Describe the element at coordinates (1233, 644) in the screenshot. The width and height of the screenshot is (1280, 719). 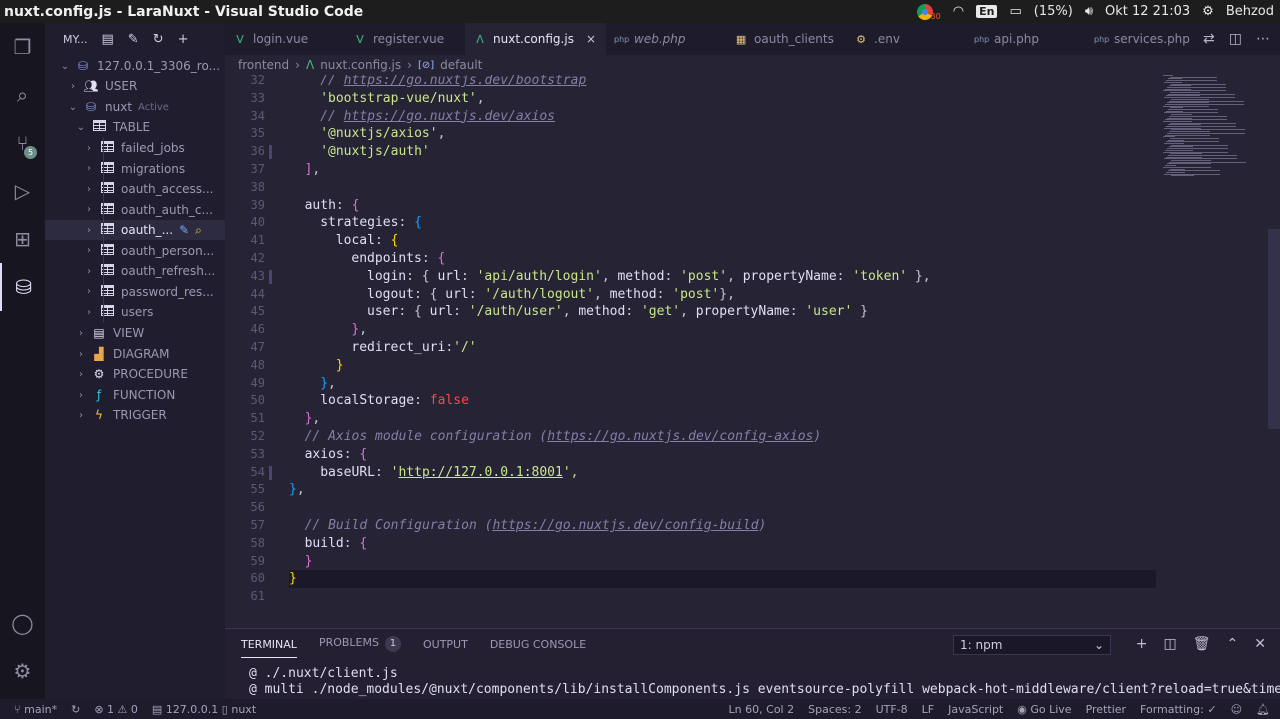
I see `maximize-panel-icon: ⌃` at that location.